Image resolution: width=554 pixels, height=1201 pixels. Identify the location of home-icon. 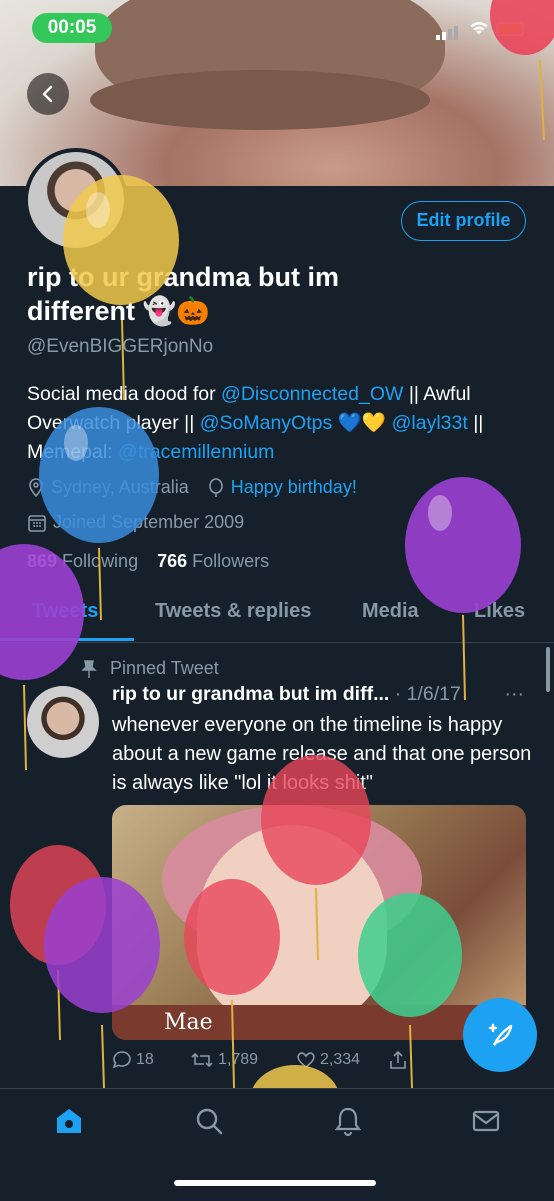
(69, 1121).